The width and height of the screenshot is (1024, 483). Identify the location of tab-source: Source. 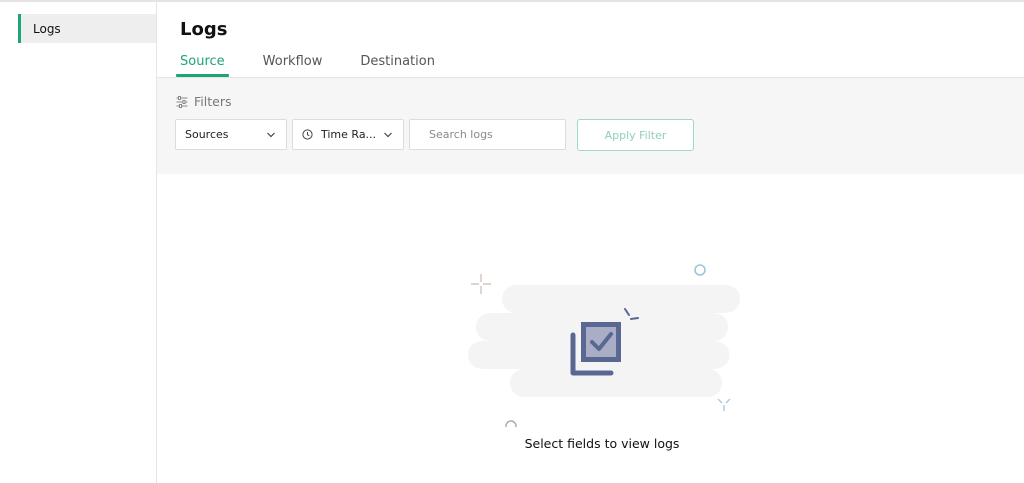
(202, 61).